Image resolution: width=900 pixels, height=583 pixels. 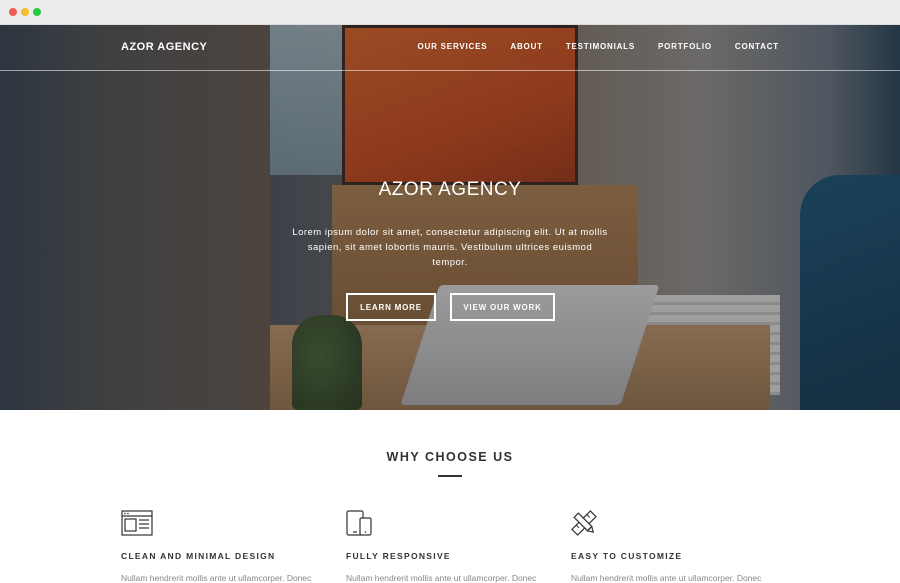 I want to click on learn-more-button: LEARN MORE, so click(x=391, y=307).